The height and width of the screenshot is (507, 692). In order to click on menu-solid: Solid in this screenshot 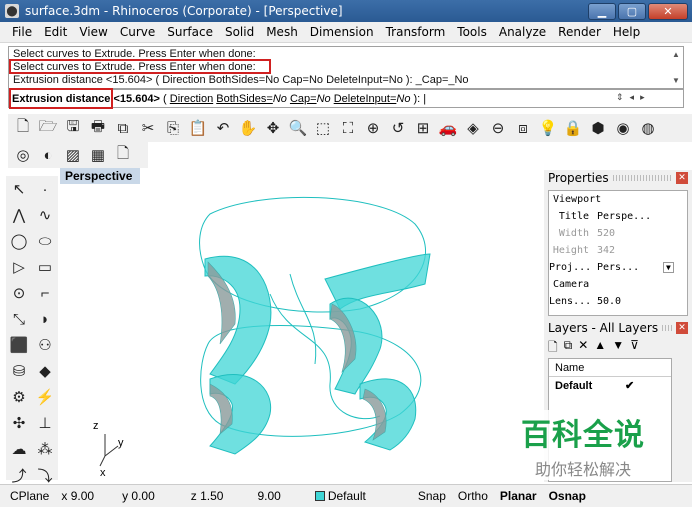, I will do `click(239, 32)`.